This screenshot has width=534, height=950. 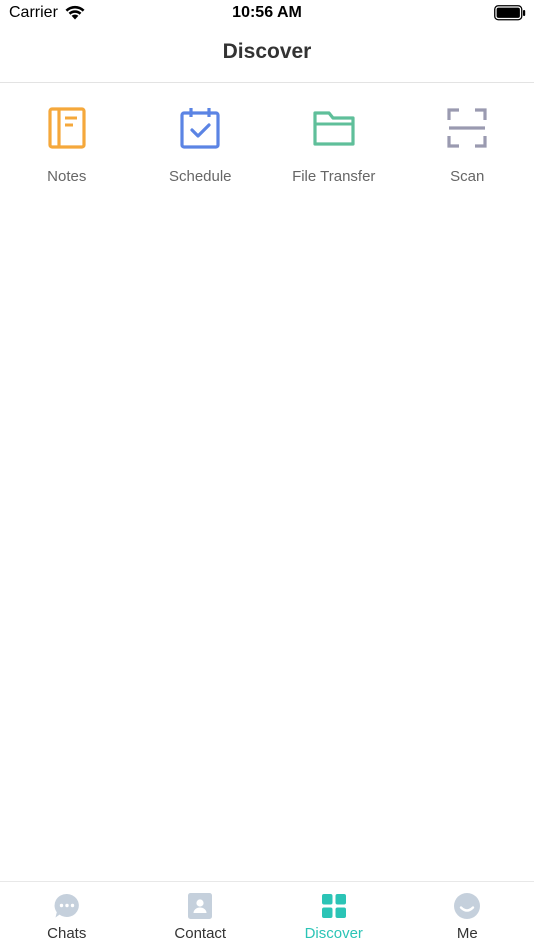 I want to click on calendar-check-icon, so click(x=200, y=128).